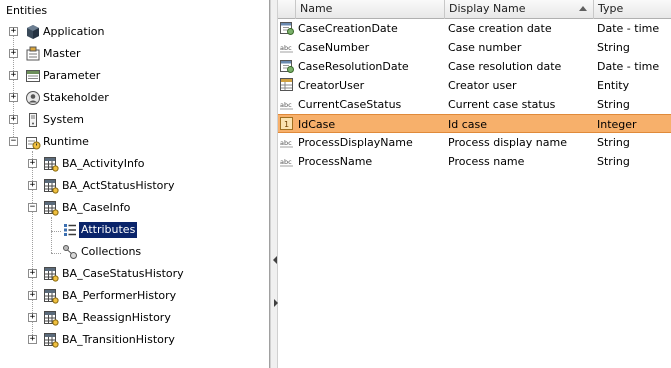  Describe the element at coordinates (350, 104) in the screenshot. I see `cell-name: CurrentCaseStatus` at that location.